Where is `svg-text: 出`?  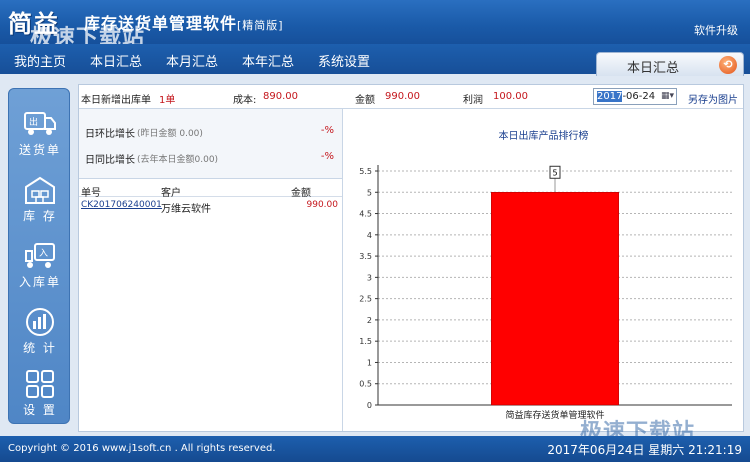 svg-text: 出 is located at coordinates (33, 122).